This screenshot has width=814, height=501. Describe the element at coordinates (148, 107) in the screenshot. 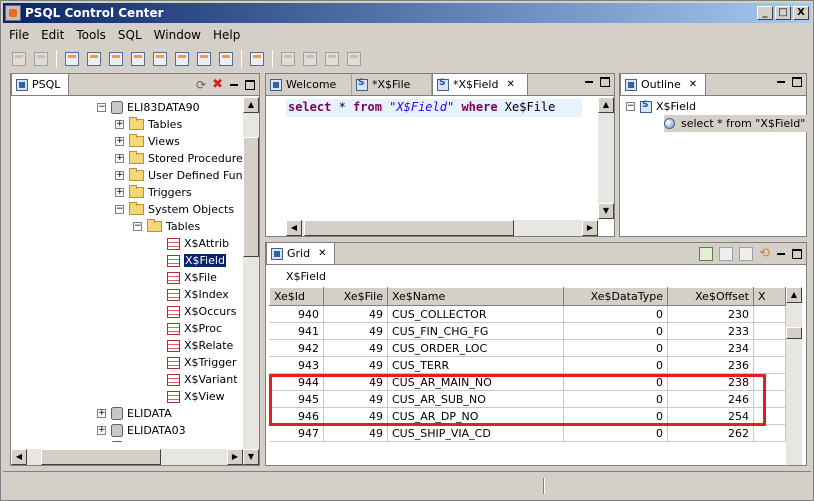

I see `tree-node: − ELI83DATA90` at that location.